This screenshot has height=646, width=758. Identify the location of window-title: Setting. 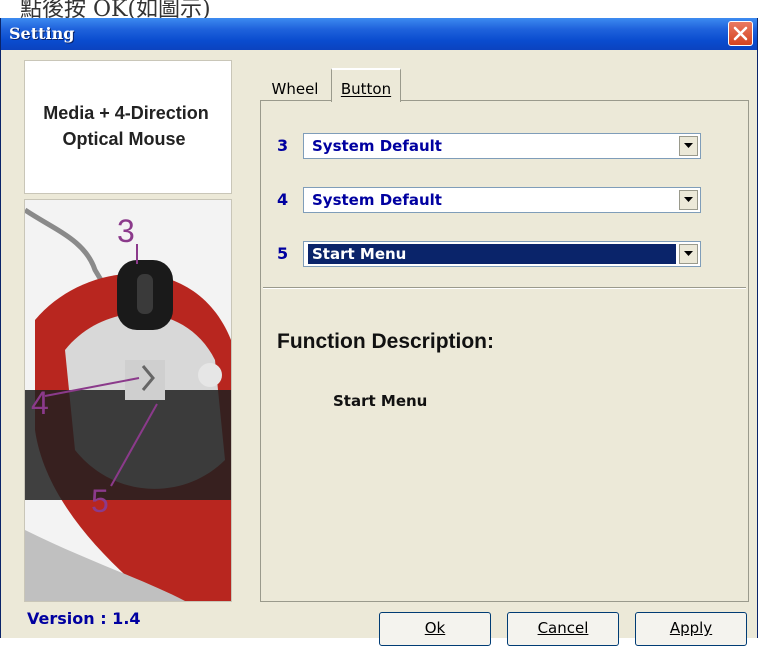
(42, 33).